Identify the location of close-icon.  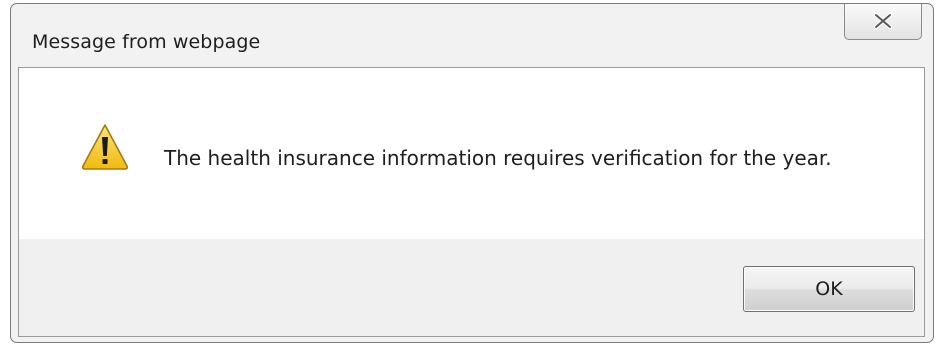
(883, 21).